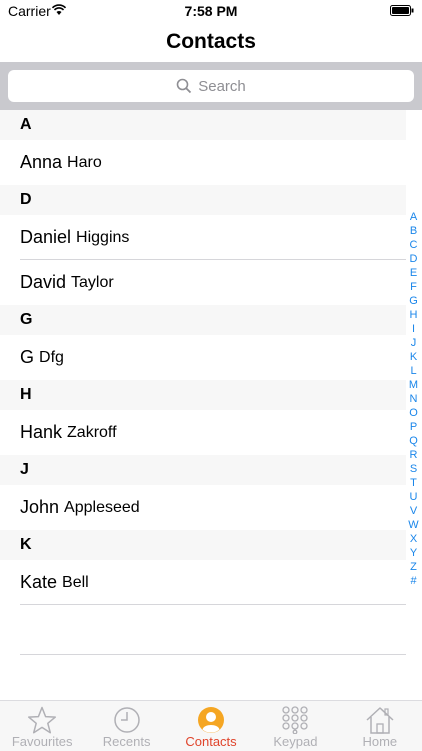  Describe the element at coordinates (203, 320) in the screenshot. I see `section-header-g: G` at that location.